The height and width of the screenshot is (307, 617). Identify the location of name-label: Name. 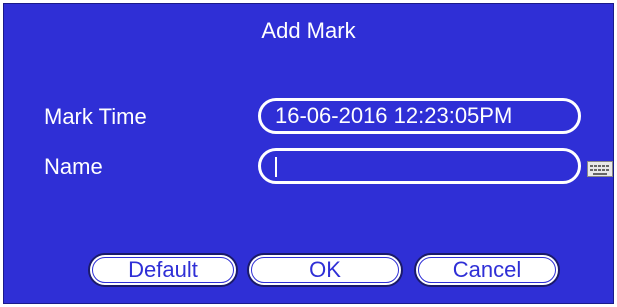
(73, 166).